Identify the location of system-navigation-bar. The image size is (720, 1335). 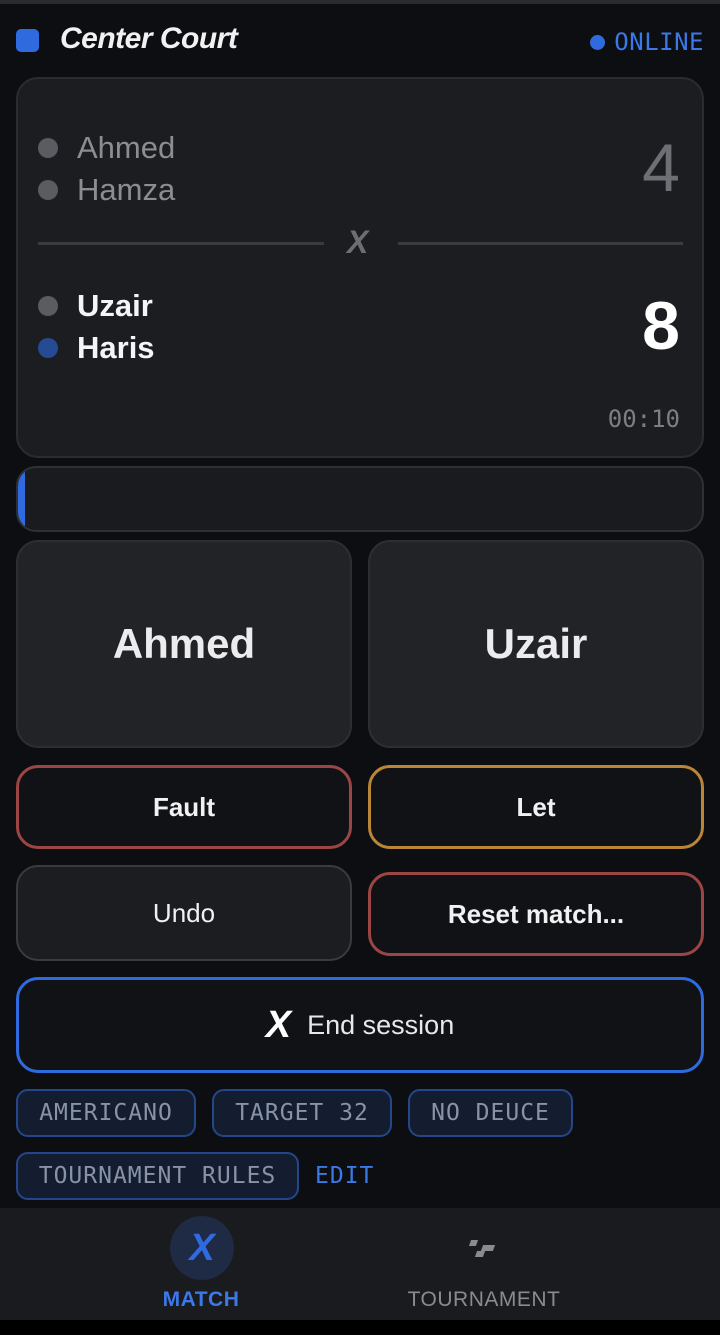
(360, 1327).